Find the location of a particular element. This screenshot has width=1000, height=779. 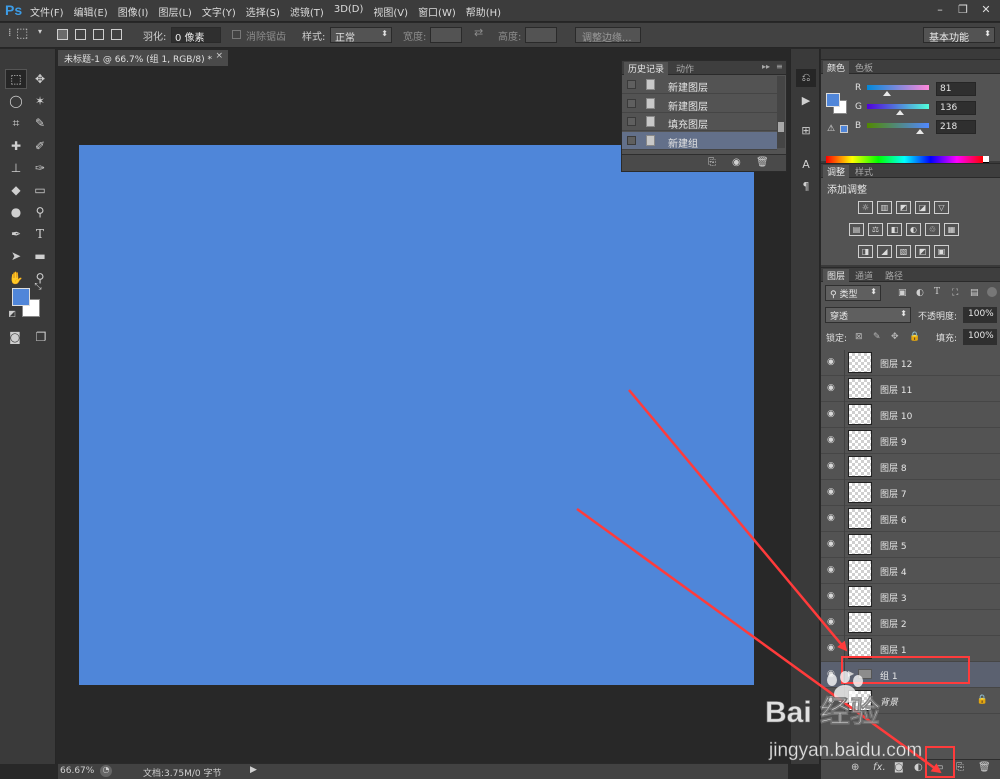

posterize-icon: ◢ is located at coordinates (884, 251).